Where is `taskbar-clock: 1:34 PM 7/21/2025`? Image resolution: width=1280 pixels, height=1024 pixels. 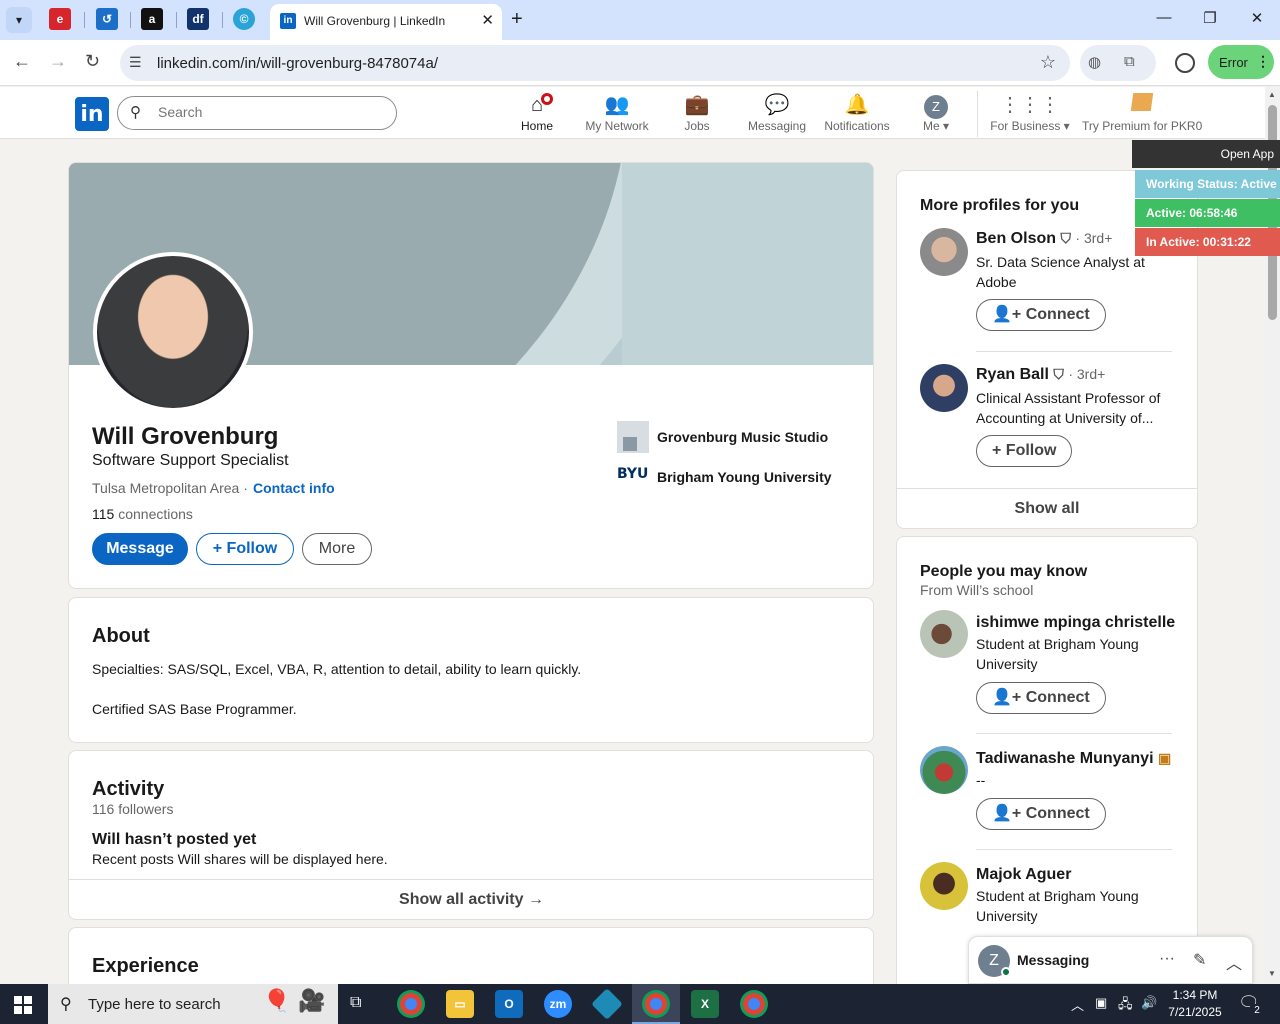 taskbar-clock: 1:34 PM 7/21/2025 is located at coordinates (1195, 1004).